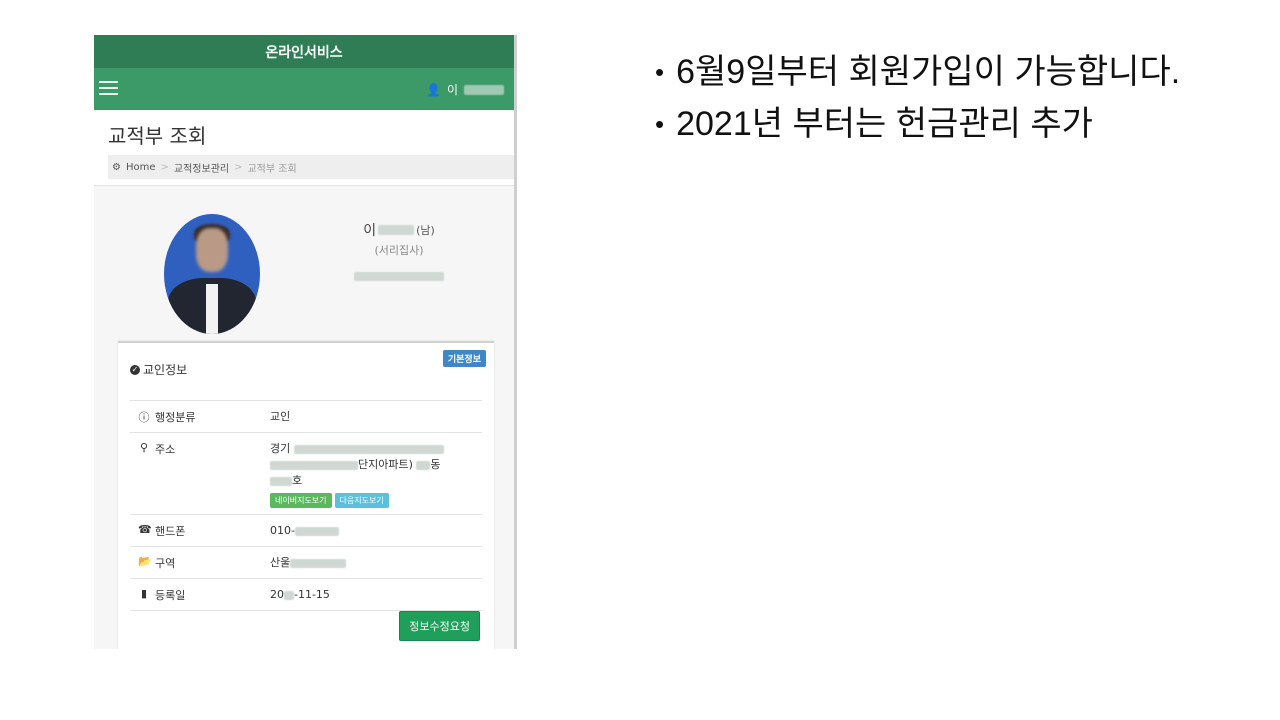 The height and width of the screenshot is (720, 1280). I want to click on user-menu: 👤 이, so click(465, 89).